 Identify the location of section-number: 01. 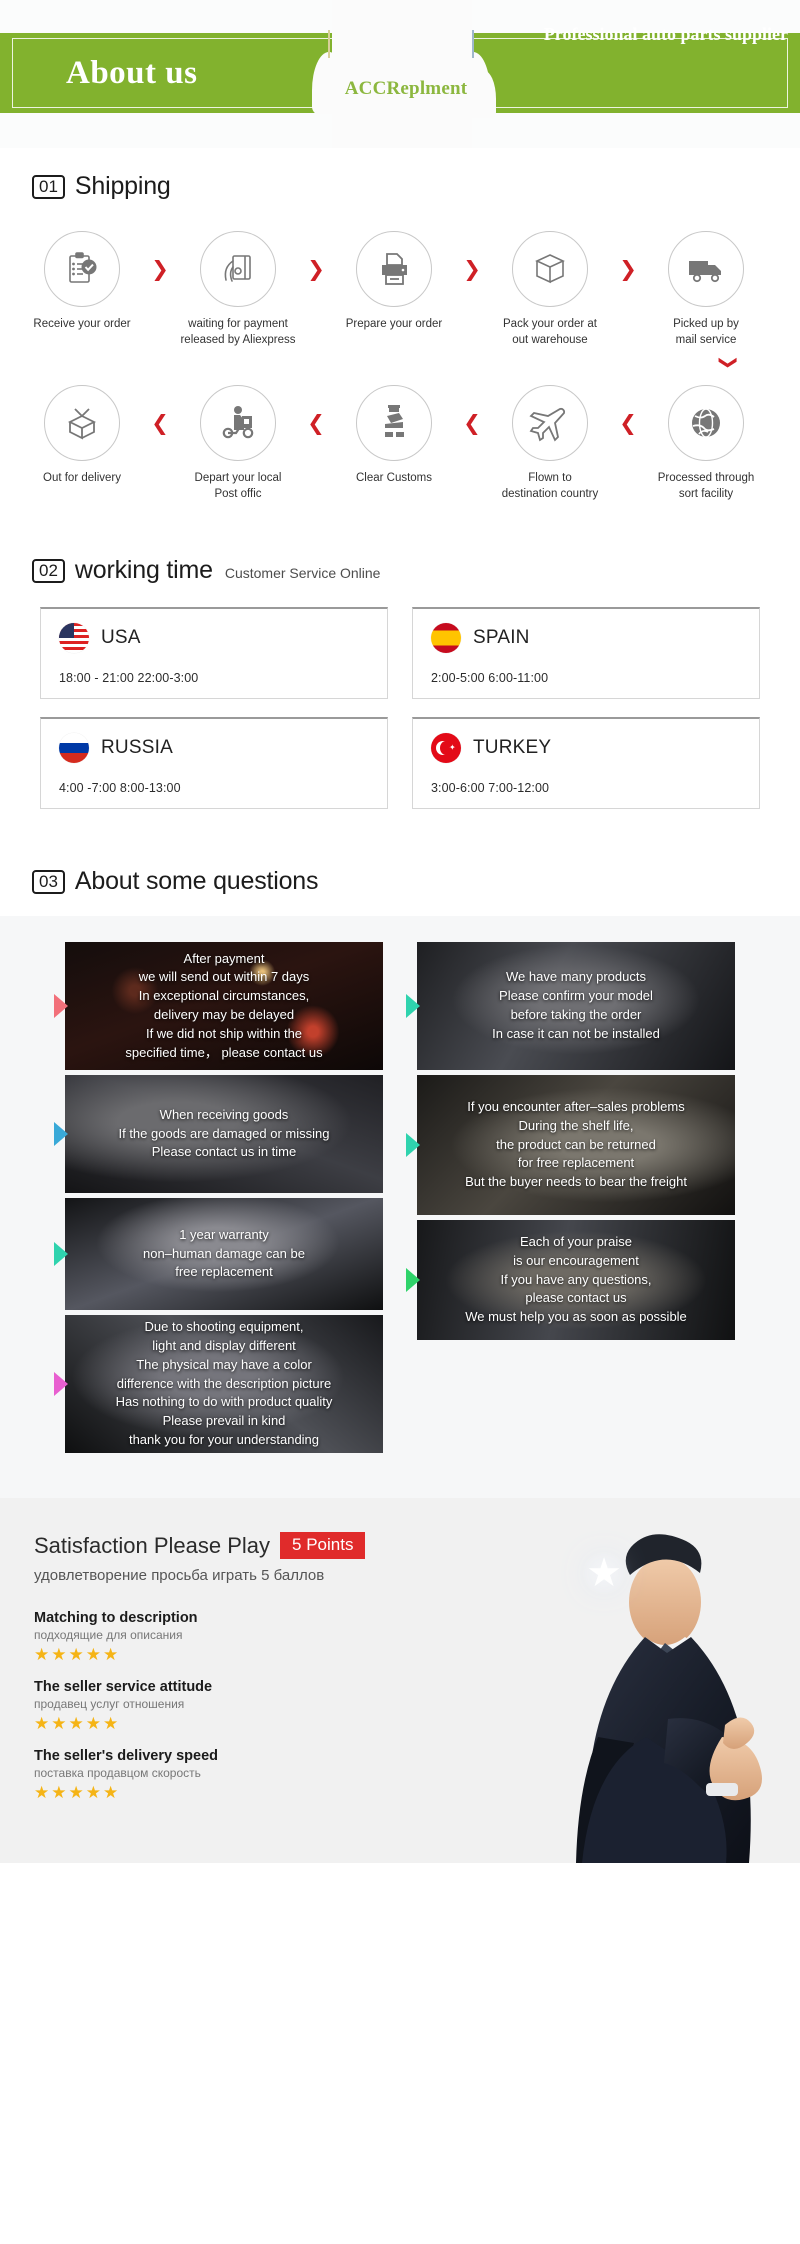
(48, 186).